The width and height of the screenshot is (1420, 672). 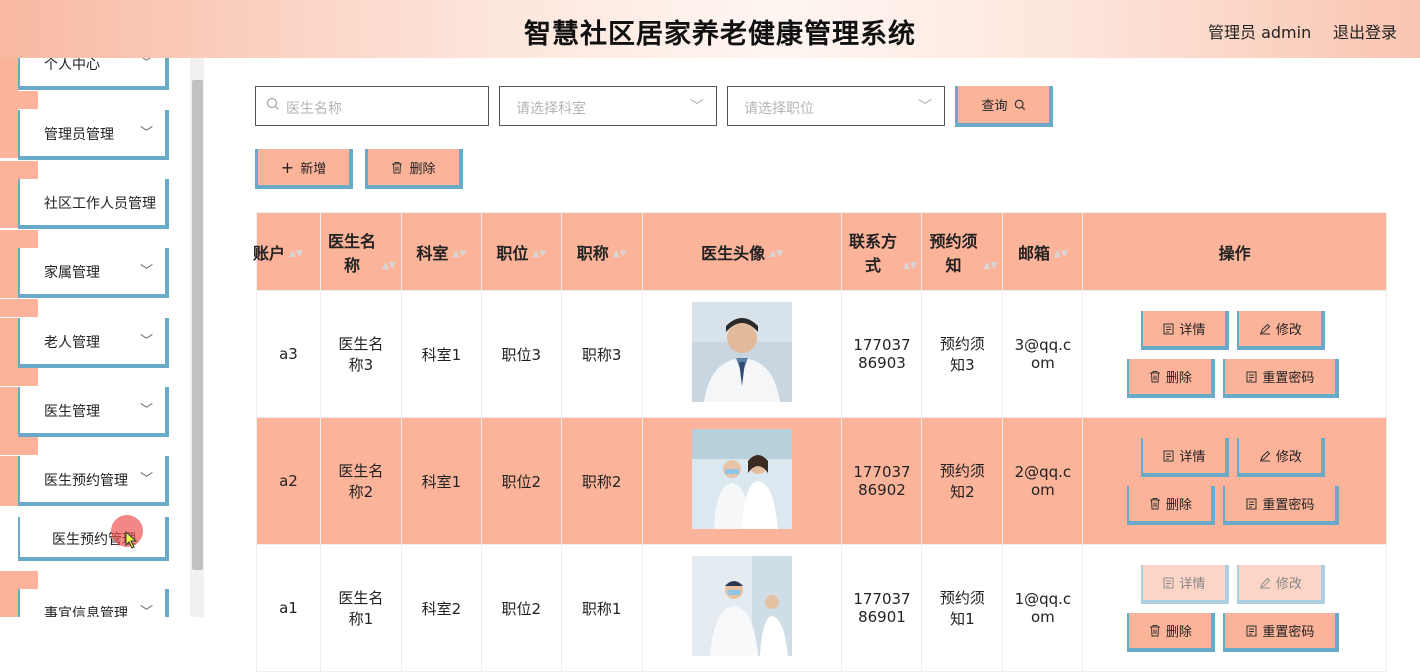 What do you see at coordinates (779, 109) in the screenshot?
I see `position-placeholder: 请选择职位` at bounding box center [779, 109].